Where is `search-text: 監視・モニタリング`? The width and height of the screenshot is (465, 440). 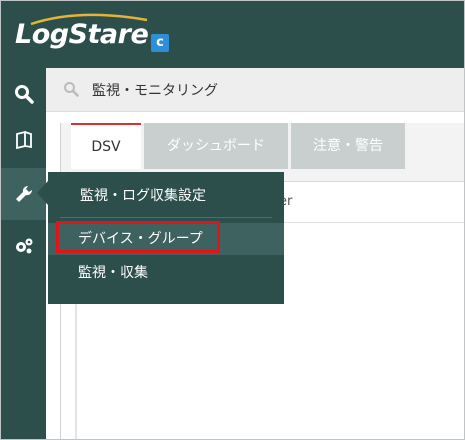
search-text: 監視・モニタリング is located at coordinates (155, 91).